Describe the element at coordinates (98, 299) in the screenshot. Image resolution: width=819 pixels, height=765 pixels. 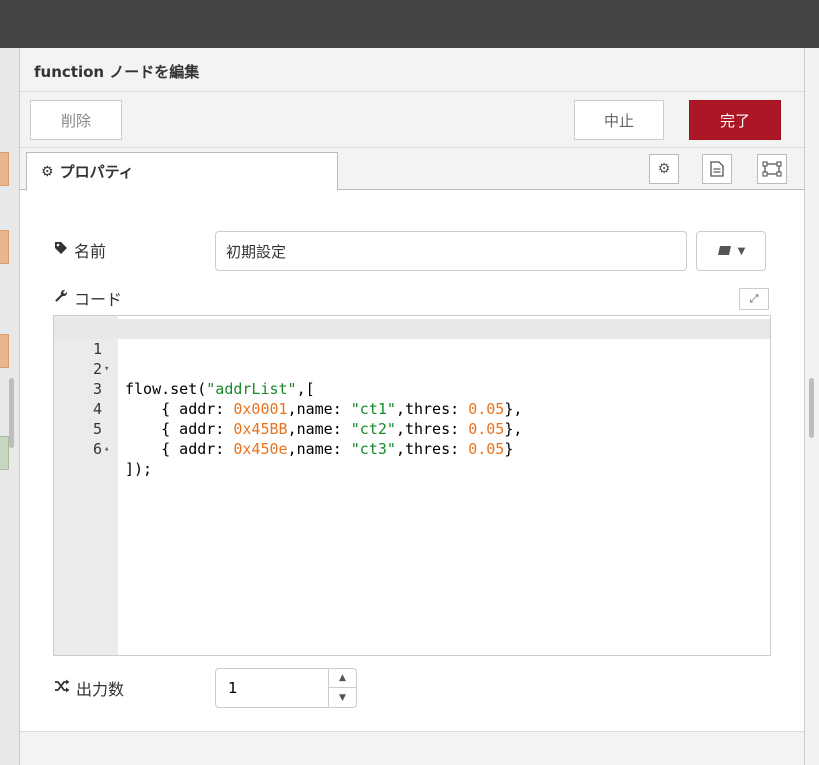
I see `code-label-text: コード` at that location.